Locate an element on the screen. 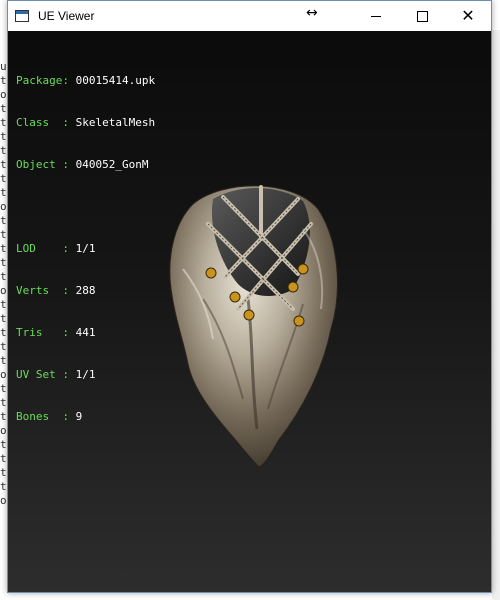 This screenshot has width=500, height=600. info-row-package: Package: 00015414.upk is located at coordinates (86, 80).